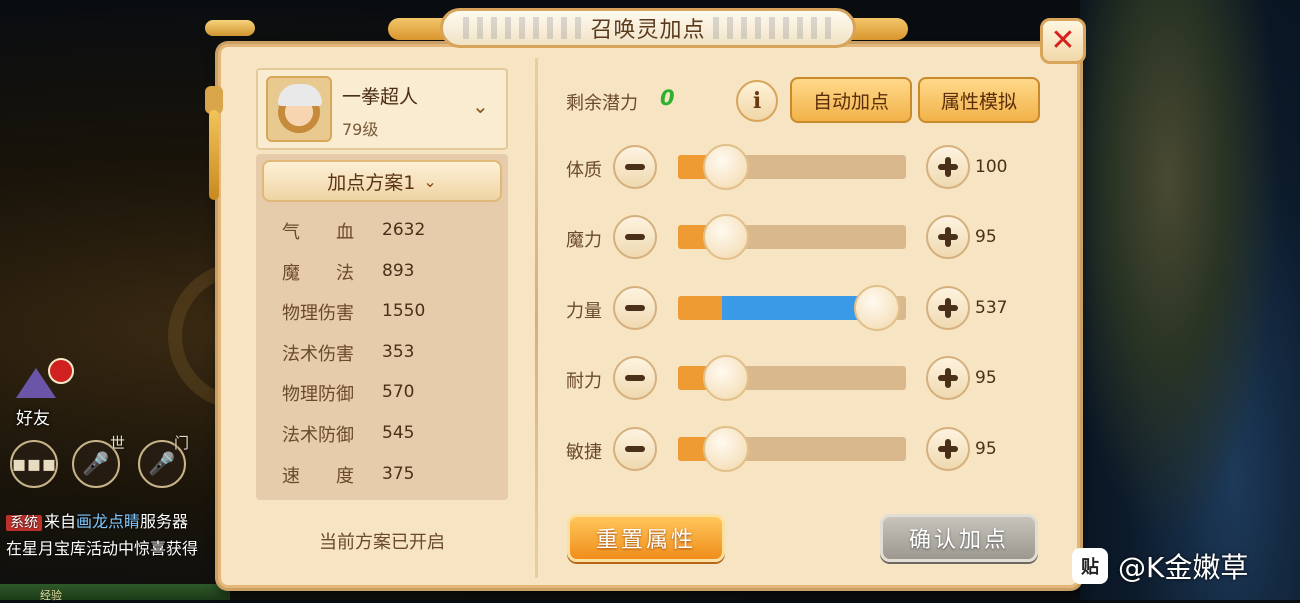 This screenshot has width=1300, height=603. Describe the element at coordinates (118, 443) in the screenshot. I see `world-channel-tag: 世` at that location.